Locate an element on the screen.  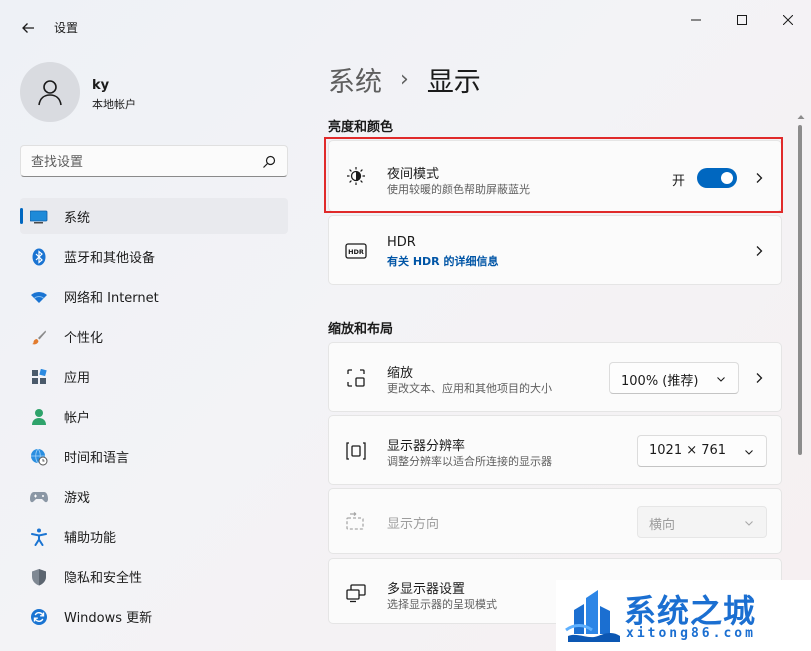
minimize-icon is located at coordinates (696, 20).